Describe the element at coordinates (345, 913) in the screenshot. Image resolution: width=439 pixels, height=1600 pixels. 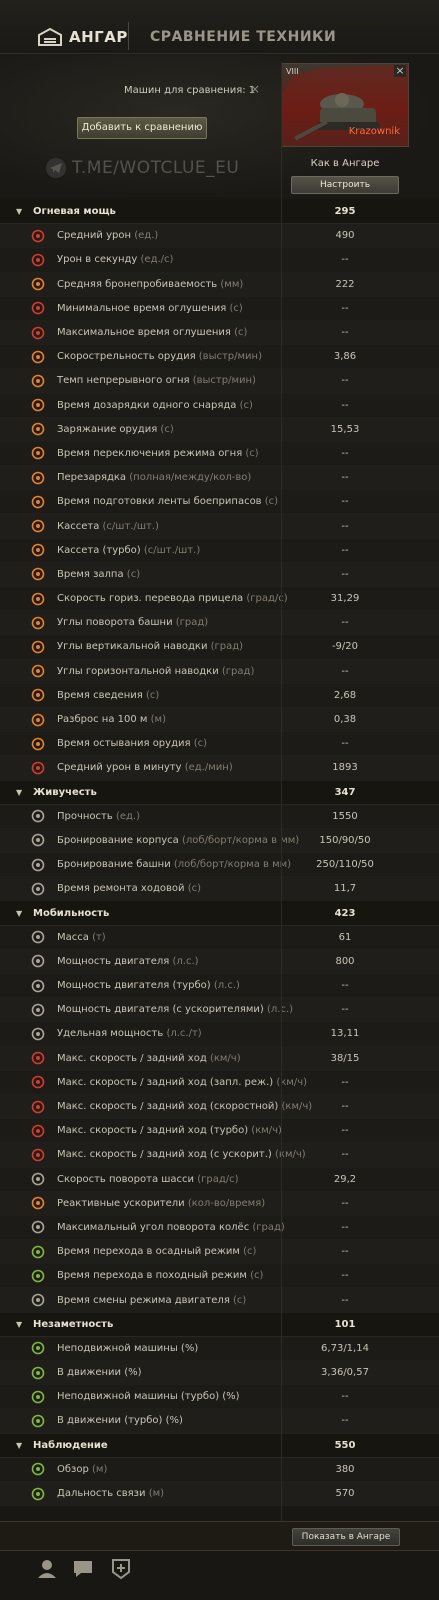
I see `section-value: 423` at that location.